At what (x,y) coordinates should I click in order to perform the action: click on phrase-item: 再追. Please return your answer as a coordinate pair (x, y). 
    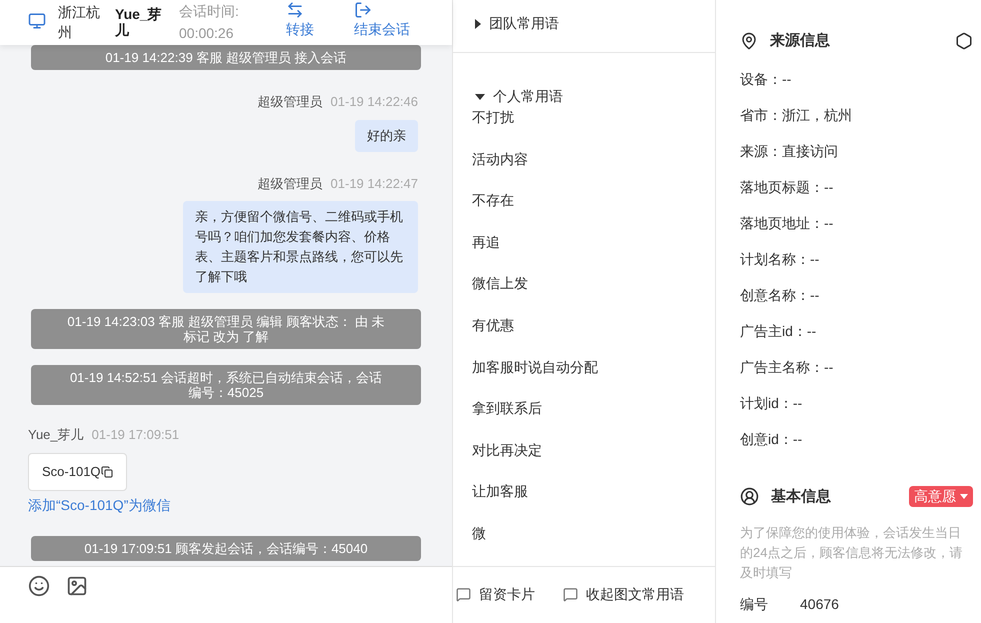
    Looking at the image, I should click on (584, 253).